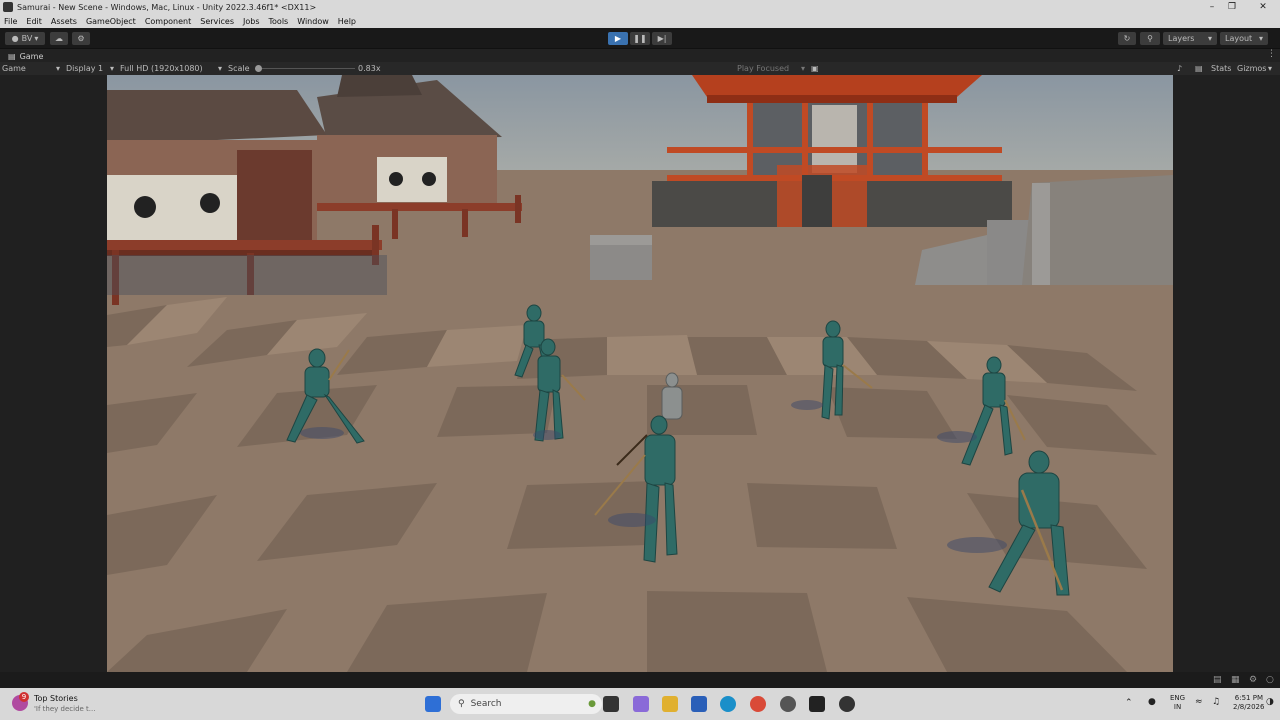 The width and height of the screenshot is (1280, 720). I want to click on menu-services: Services, so click(217, 21).